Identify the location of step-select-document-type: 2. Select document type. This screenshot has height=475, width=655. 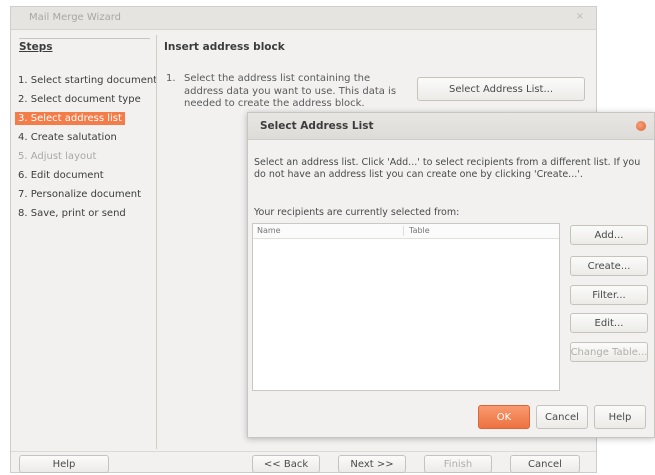
(79, 99).